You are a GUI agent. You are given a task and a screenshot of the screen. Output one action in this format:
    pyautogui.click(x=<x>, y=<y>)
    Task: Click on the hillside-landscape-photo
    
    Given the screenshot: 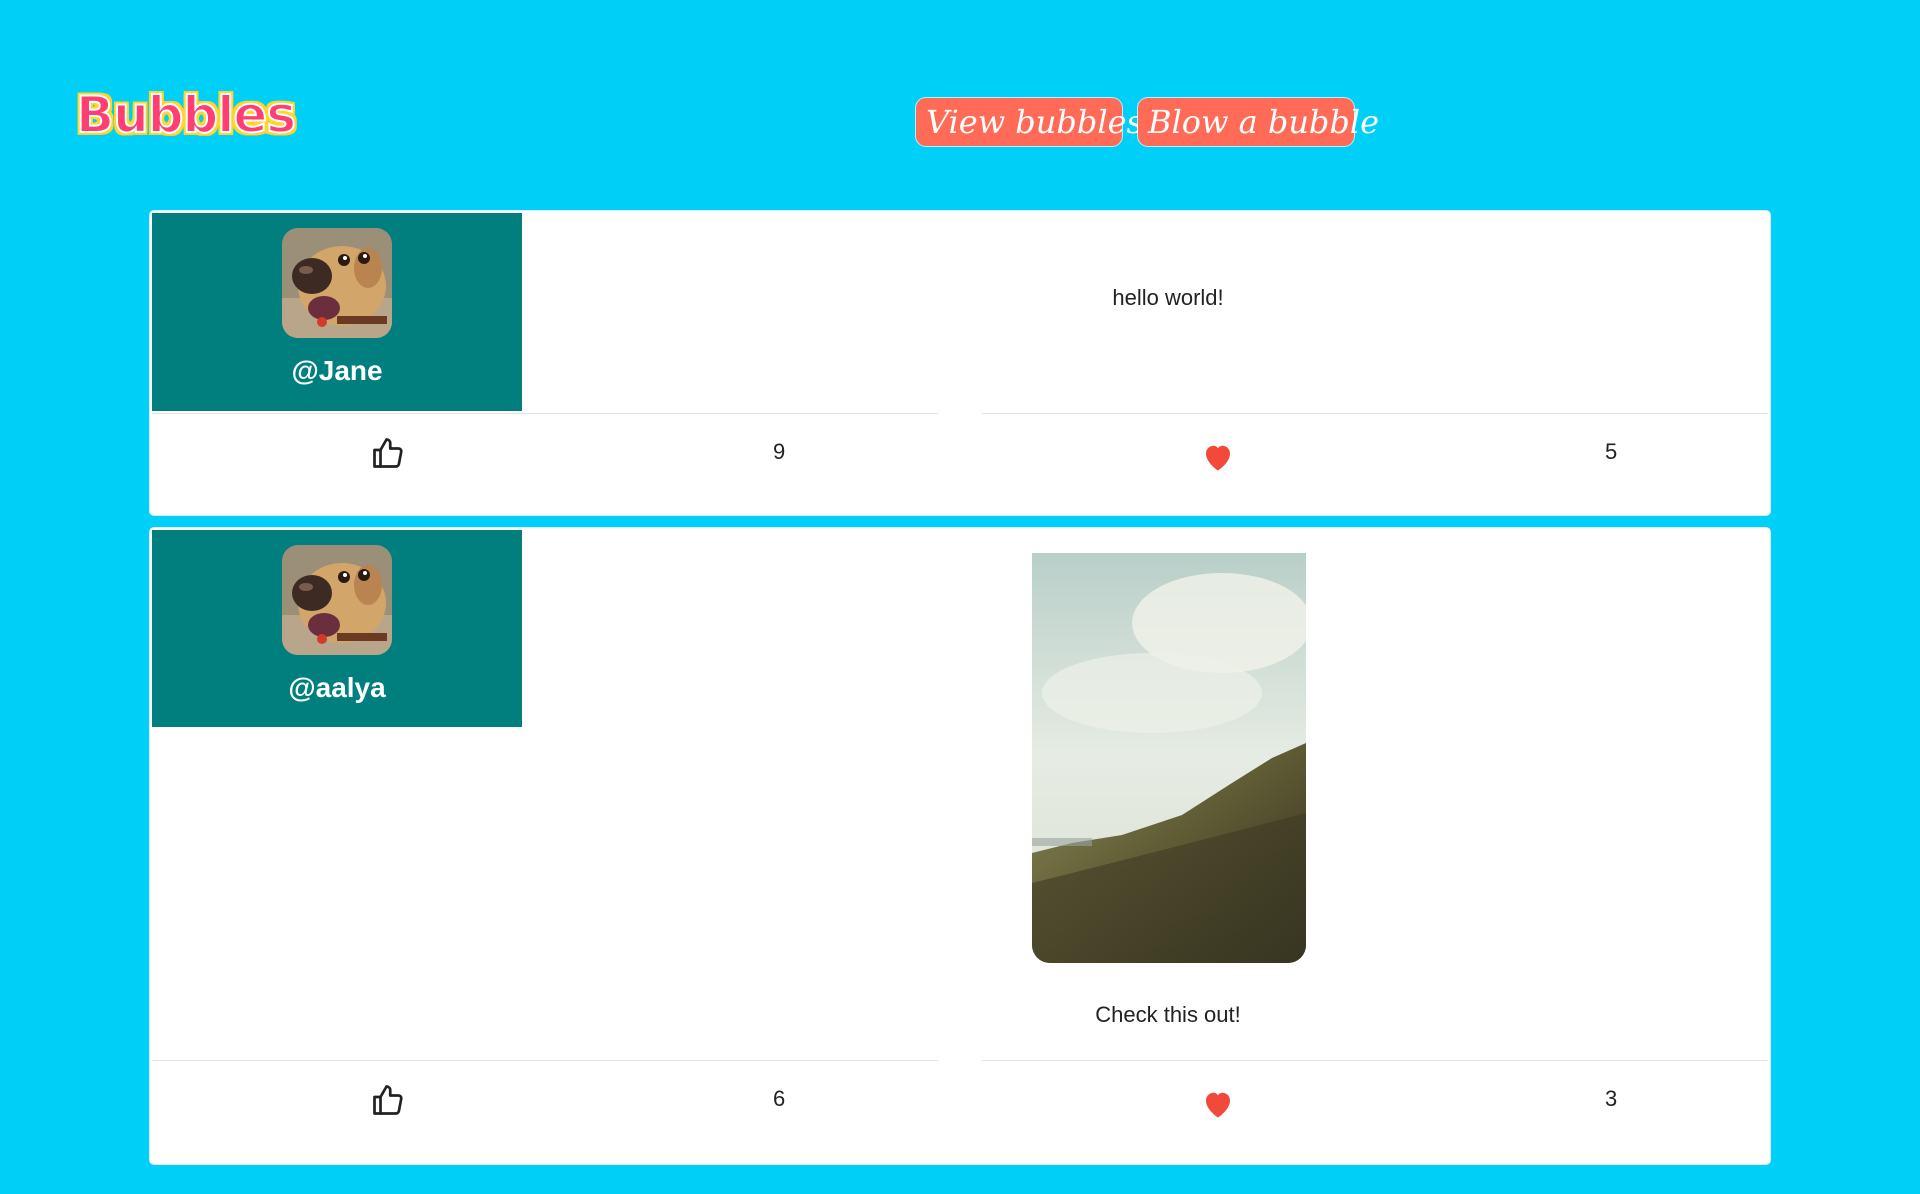 What is the action you would take?
    pyautogui.click(x=1169, y=758)
    